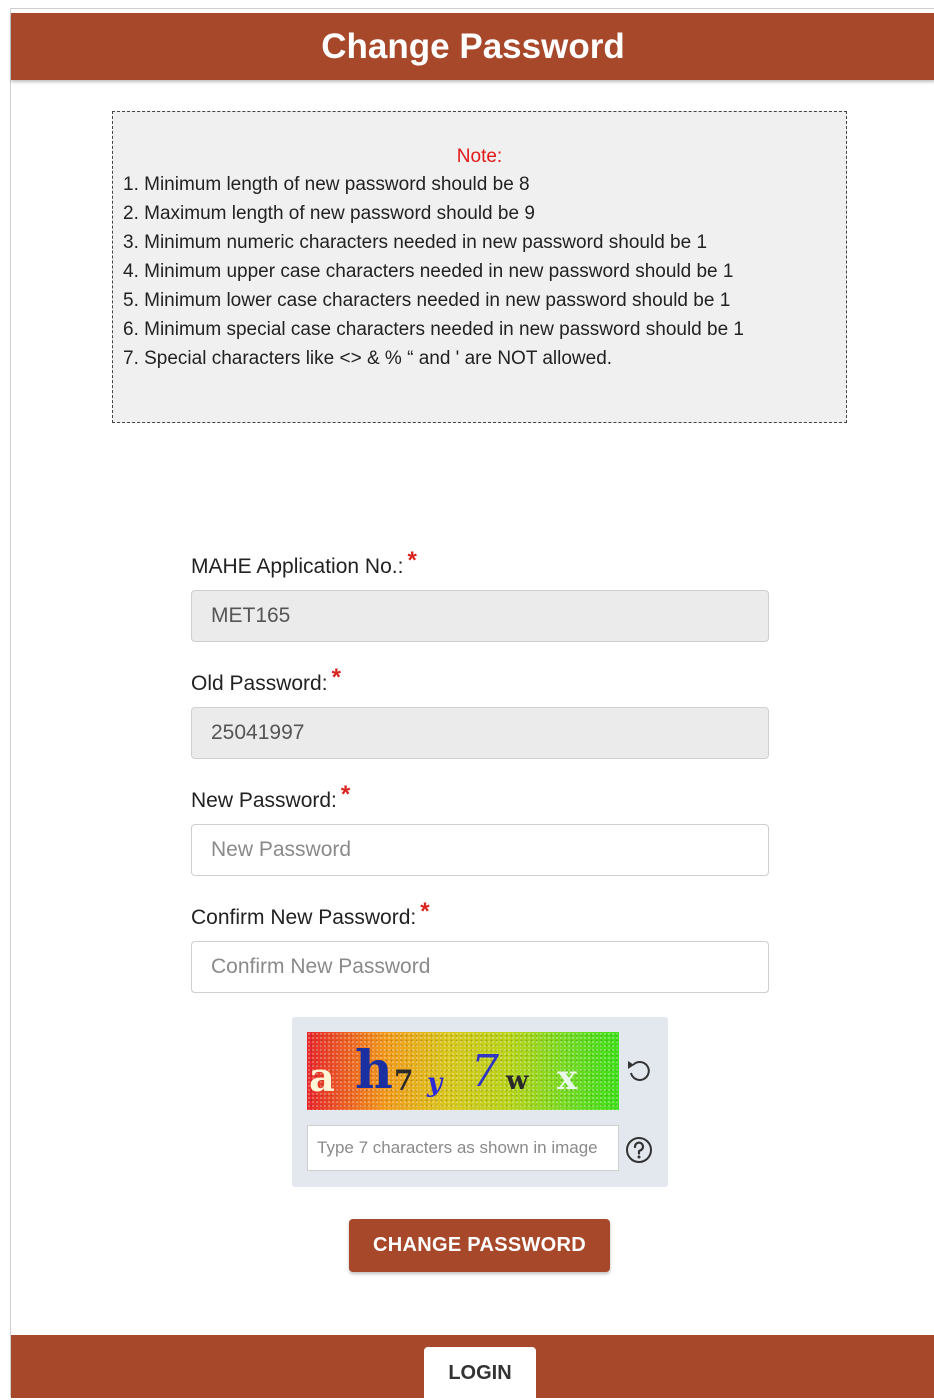 This screenshot has width=934, height=1400. I want to click on note-title: Note:, so click(479, 156).